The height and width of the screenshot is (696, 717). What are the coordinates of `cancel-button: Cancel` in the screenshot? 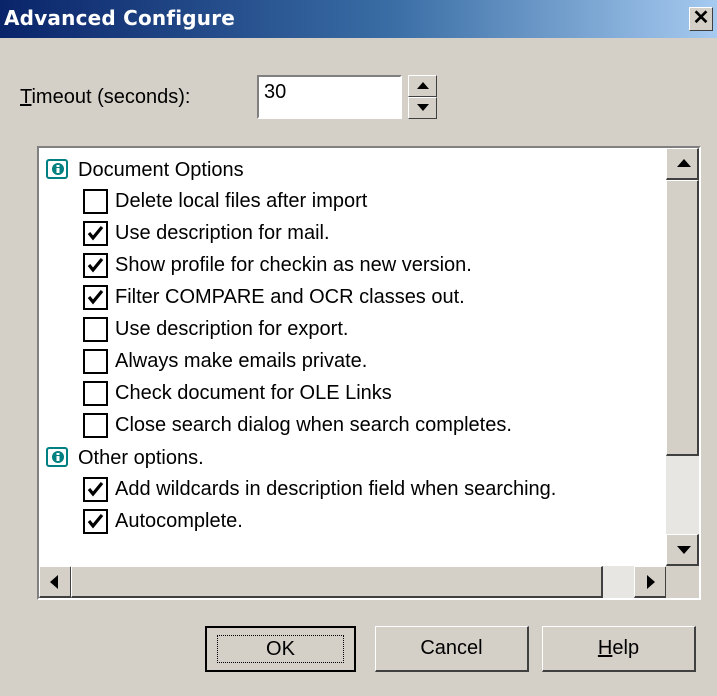 It's located at (452, 649).